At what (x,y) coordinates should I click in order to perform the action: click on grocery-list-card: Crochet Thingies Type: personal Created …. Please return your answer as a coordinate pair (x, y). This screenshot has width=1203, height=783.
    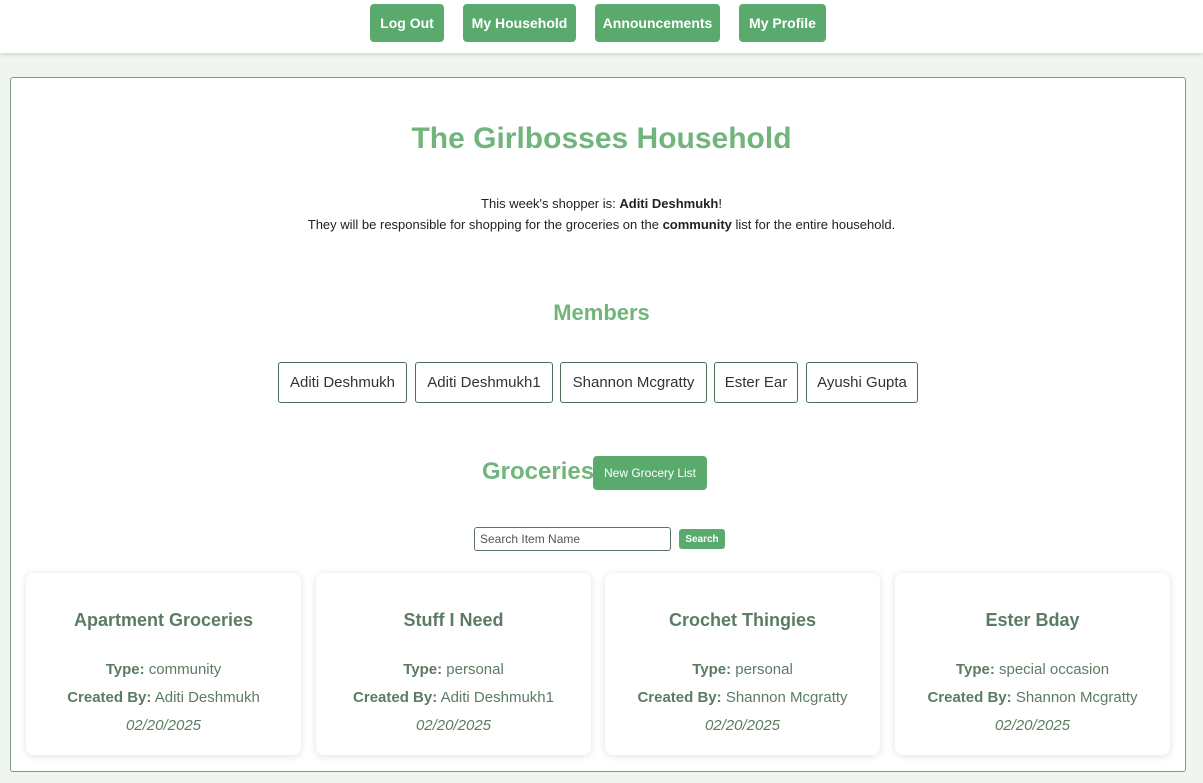
    Looking at the image, I should click on (742, 664).